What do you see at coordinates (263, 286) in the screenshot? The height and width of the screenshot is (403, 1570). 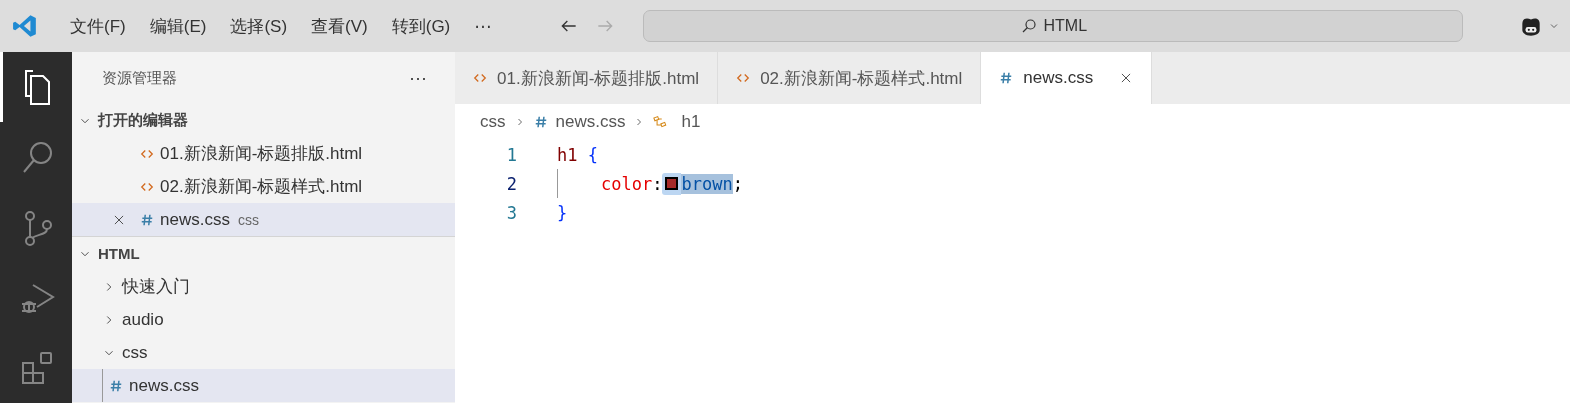 I see `folder-item: 快速入门` at bounding box center [263, 286].